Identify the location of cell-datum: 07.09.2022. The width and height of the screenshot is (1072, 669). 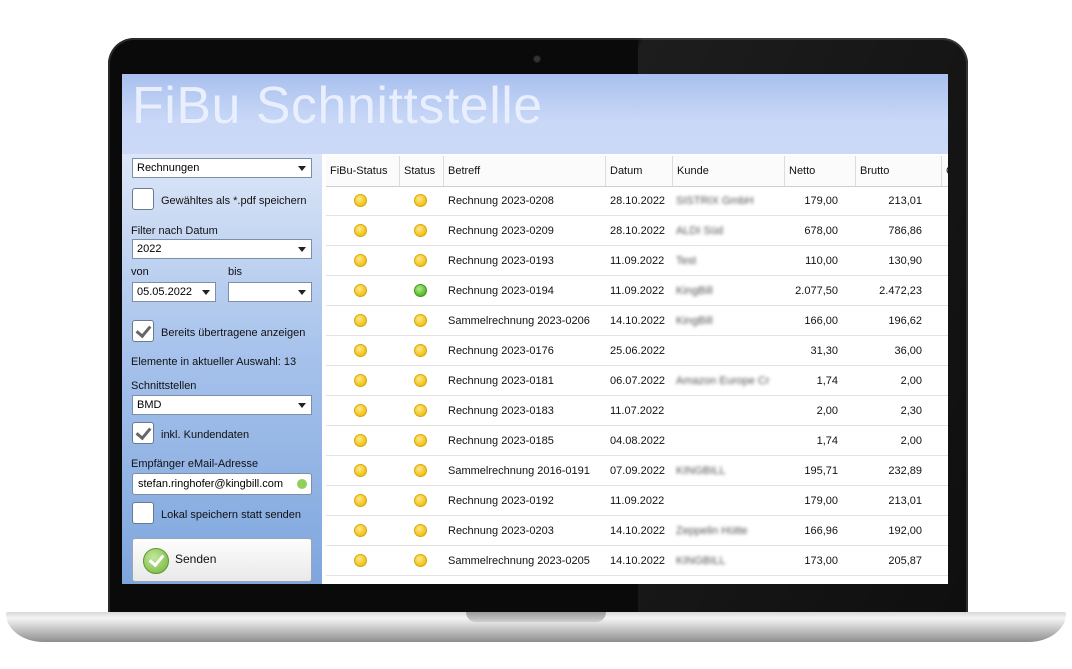
(638, 471).